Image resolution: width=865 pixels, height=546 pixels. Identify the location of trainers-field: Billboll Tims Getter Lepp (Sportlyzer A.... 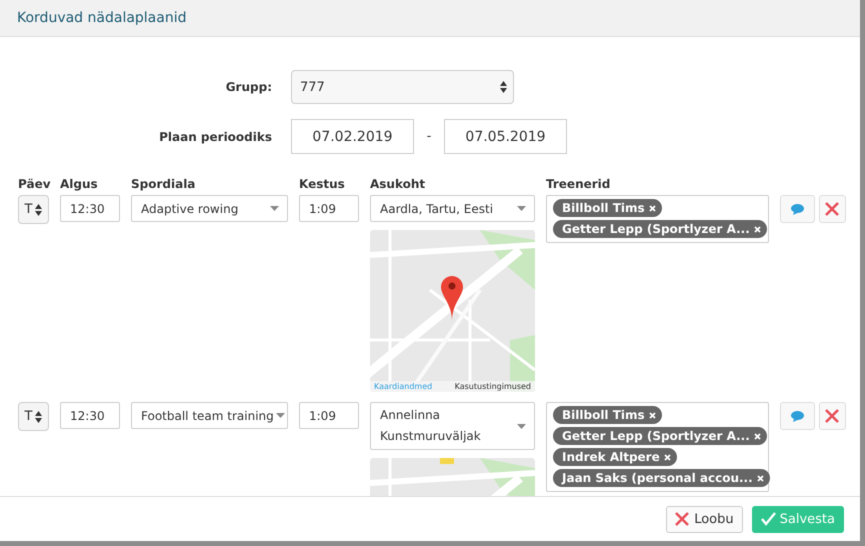
(657, 219).